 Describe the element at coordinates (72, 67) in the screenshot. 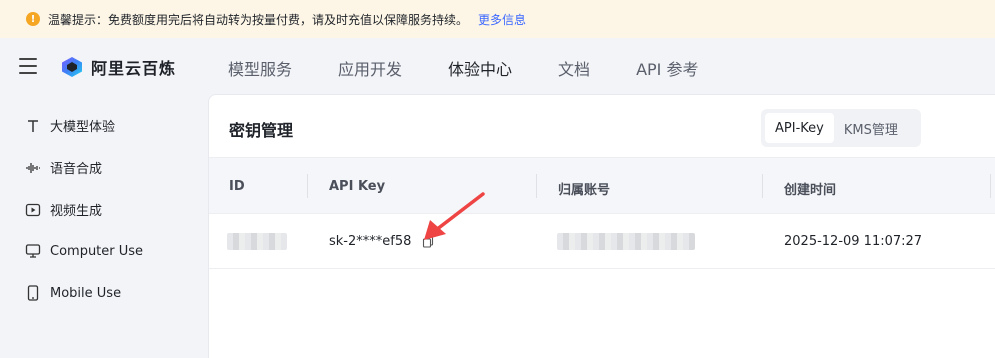

I see `bailian-logo-icon` at that location.